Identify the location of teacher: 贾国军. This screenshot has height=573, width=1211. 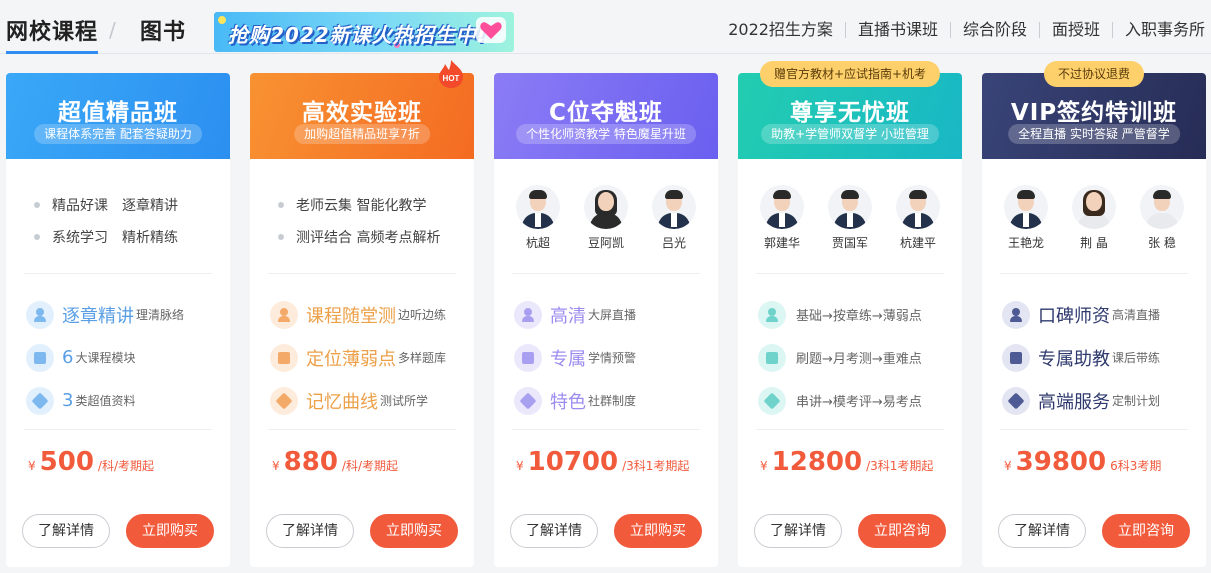
(850, 218).